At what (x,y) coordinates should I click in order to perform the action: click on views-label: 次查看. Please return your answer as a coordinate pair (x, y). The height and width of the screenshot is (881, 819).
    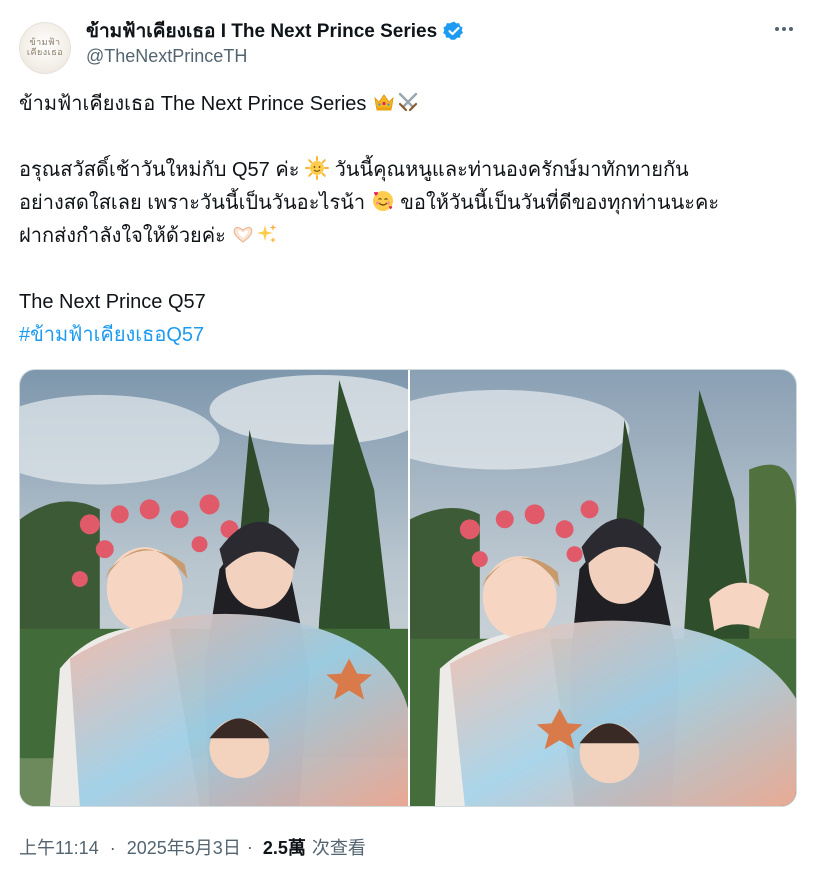
    Looking at the image, I should click on (338, 848).